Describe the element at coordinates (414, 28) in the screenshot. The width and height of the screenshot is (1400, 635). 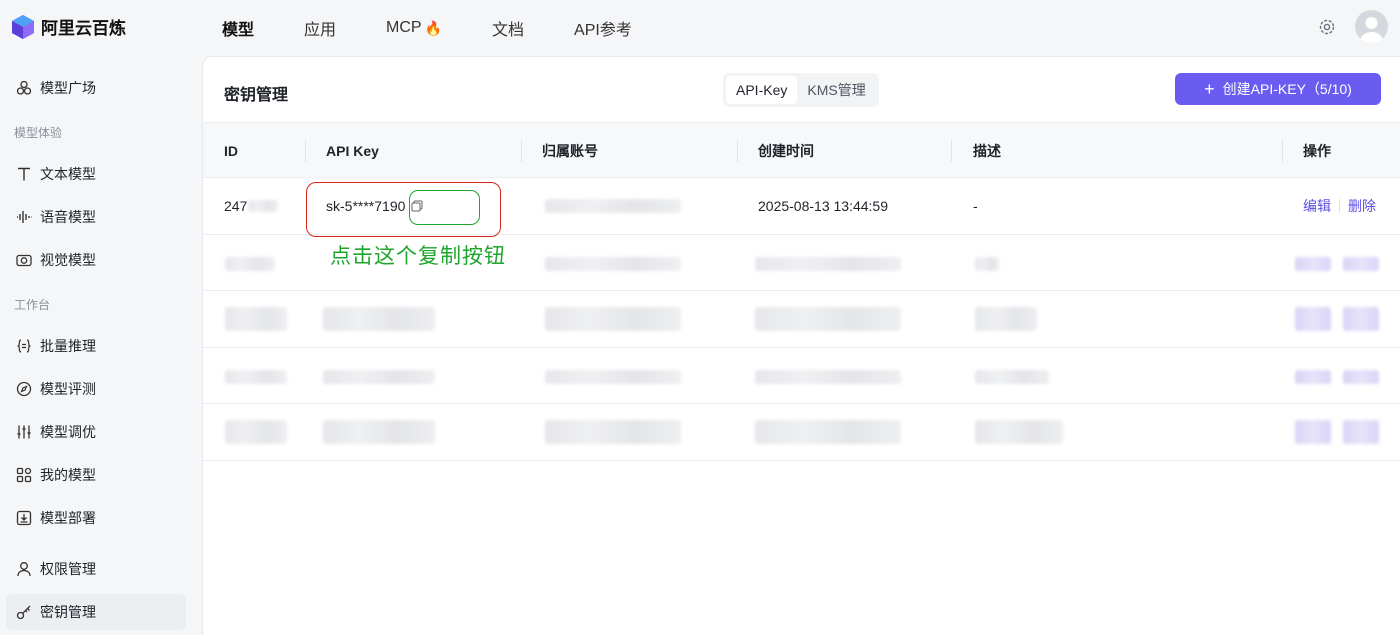
I see `topnav-mcp: MCP 🔥` at that location.